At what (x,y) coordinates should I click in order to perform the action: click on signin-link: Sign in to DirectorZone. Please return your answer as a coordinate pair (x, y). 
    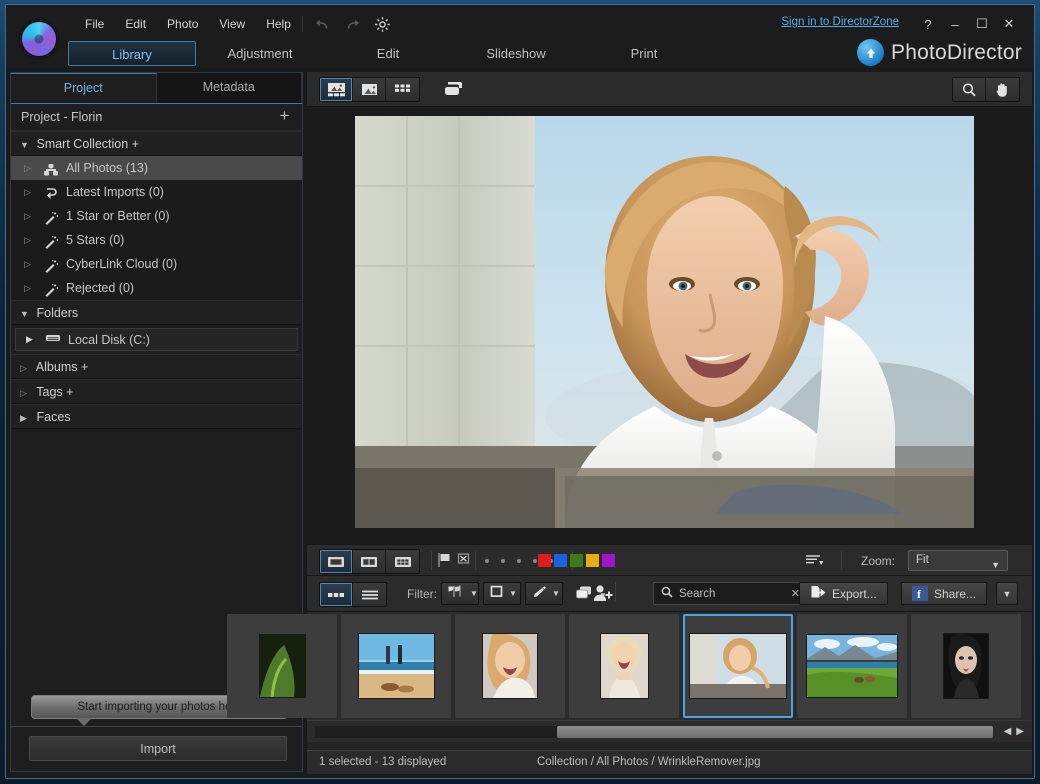
    Looking at the image, I should click on (840, 22).